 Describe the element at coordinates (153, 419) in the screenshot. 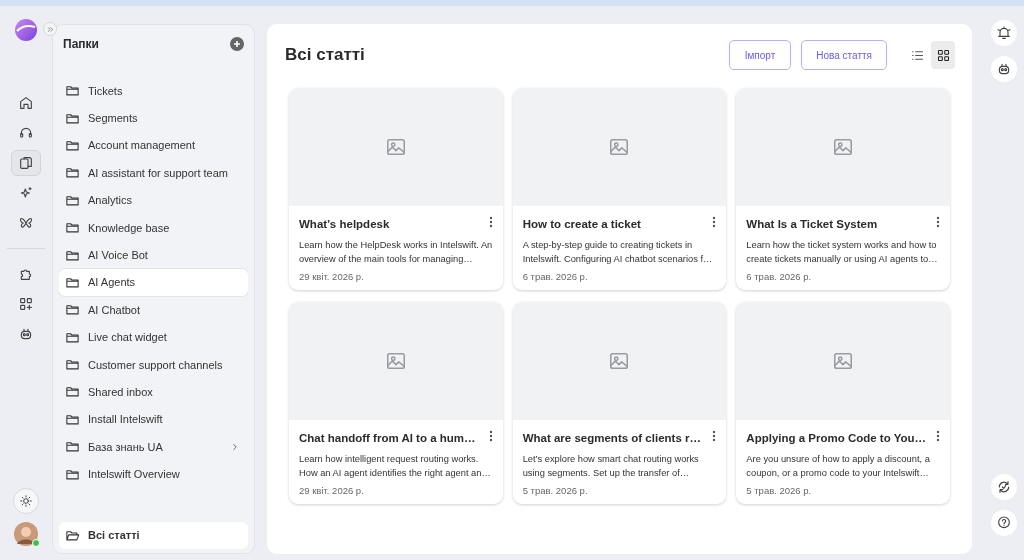

I see `folder-item: Install Intelswift` at that location.